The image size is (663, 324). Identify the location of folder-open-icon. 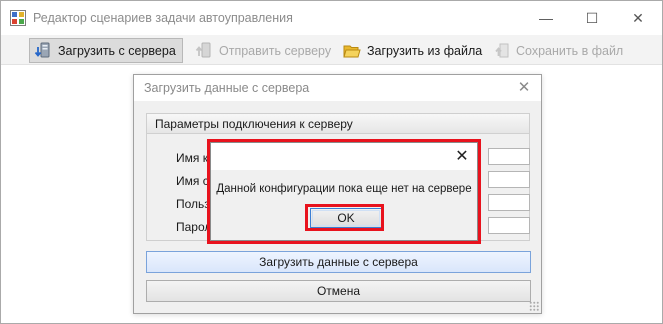
(352, 51).